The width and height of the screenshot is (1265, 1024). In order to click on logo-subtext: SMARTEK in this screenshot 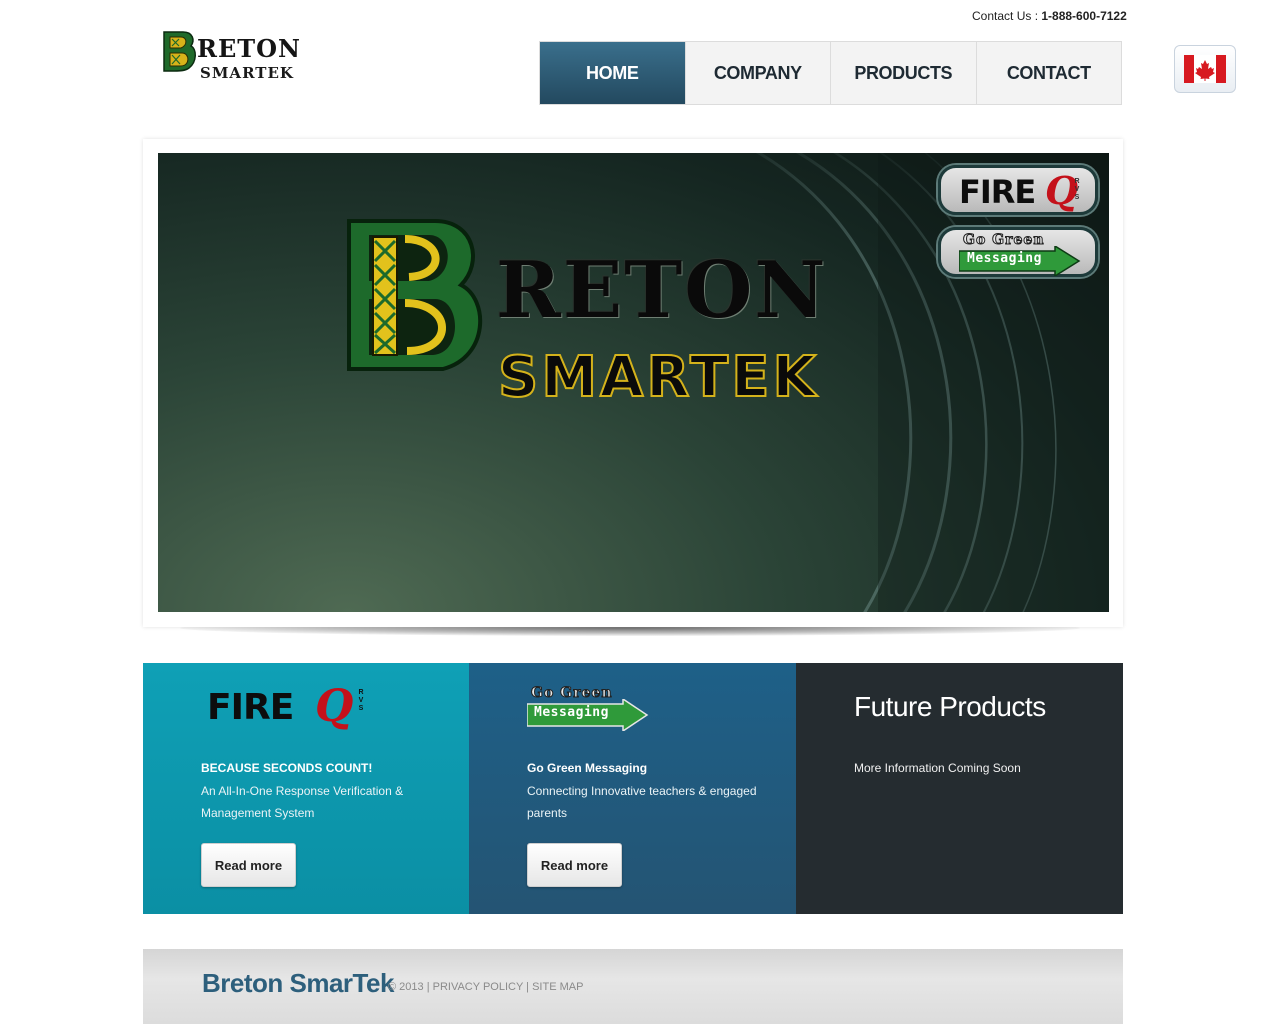, I will do `click(247, 73)`.